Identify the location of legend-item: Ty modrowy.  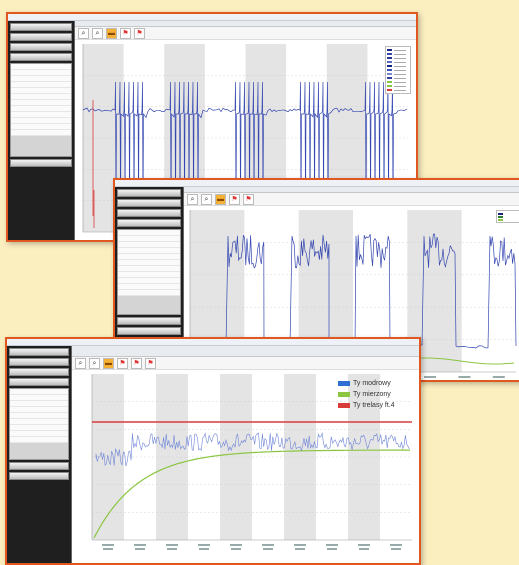
(366, 383).